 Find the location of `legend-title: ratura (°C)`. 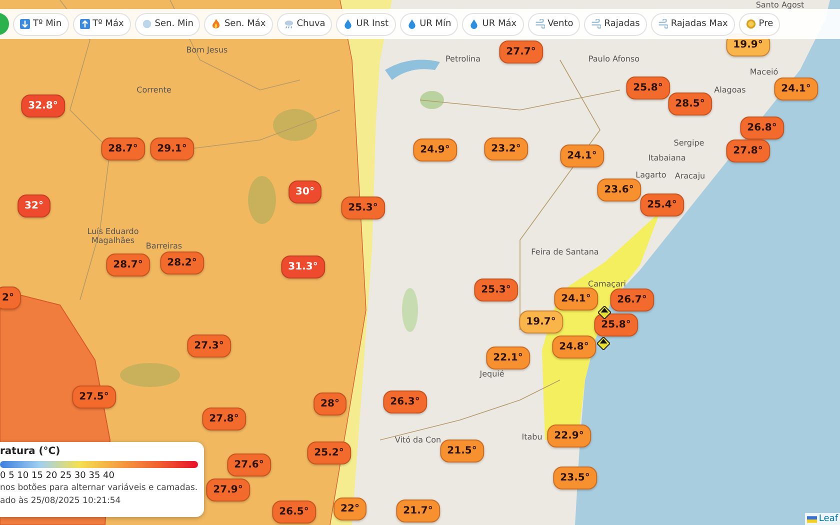

legend-title: ratura (°C) is located at coordinates (31, 451).